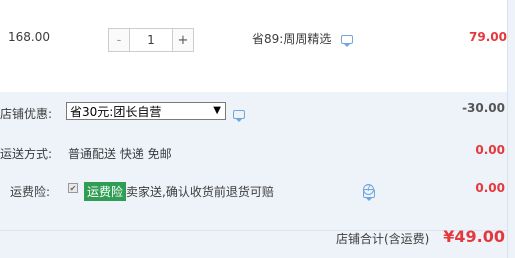  Describe the element at coordinates (292, 39) in the screenshot. I see `promotion-text: 省89:周周精选` at that location.